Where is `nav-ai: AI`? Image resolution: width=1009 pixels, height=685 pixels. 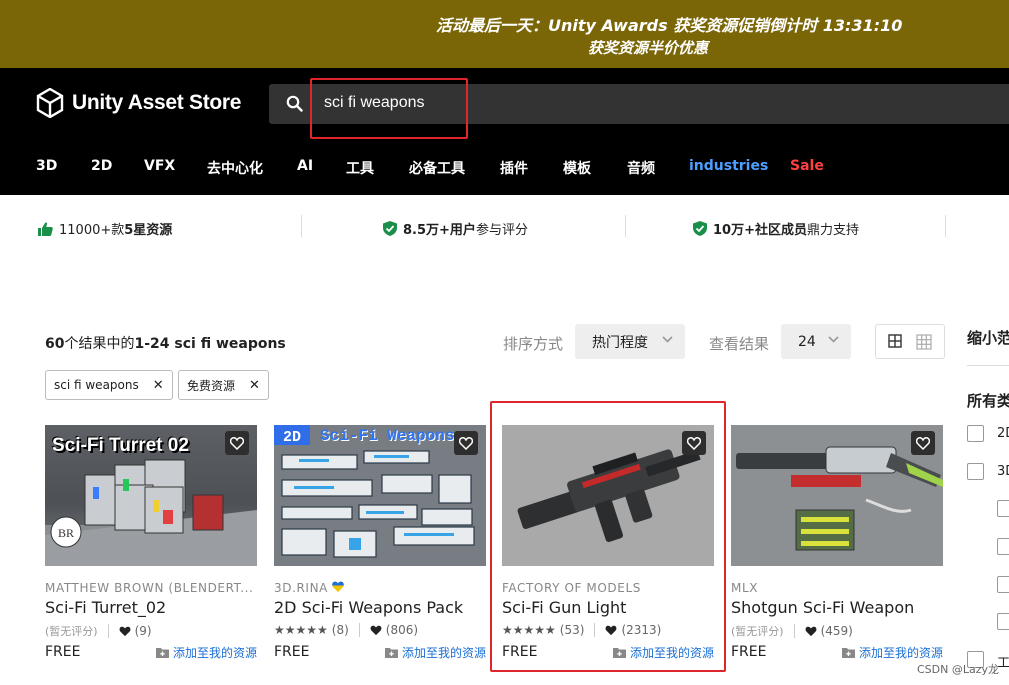 nav-ai: AI is located at coordinates (305, 166).